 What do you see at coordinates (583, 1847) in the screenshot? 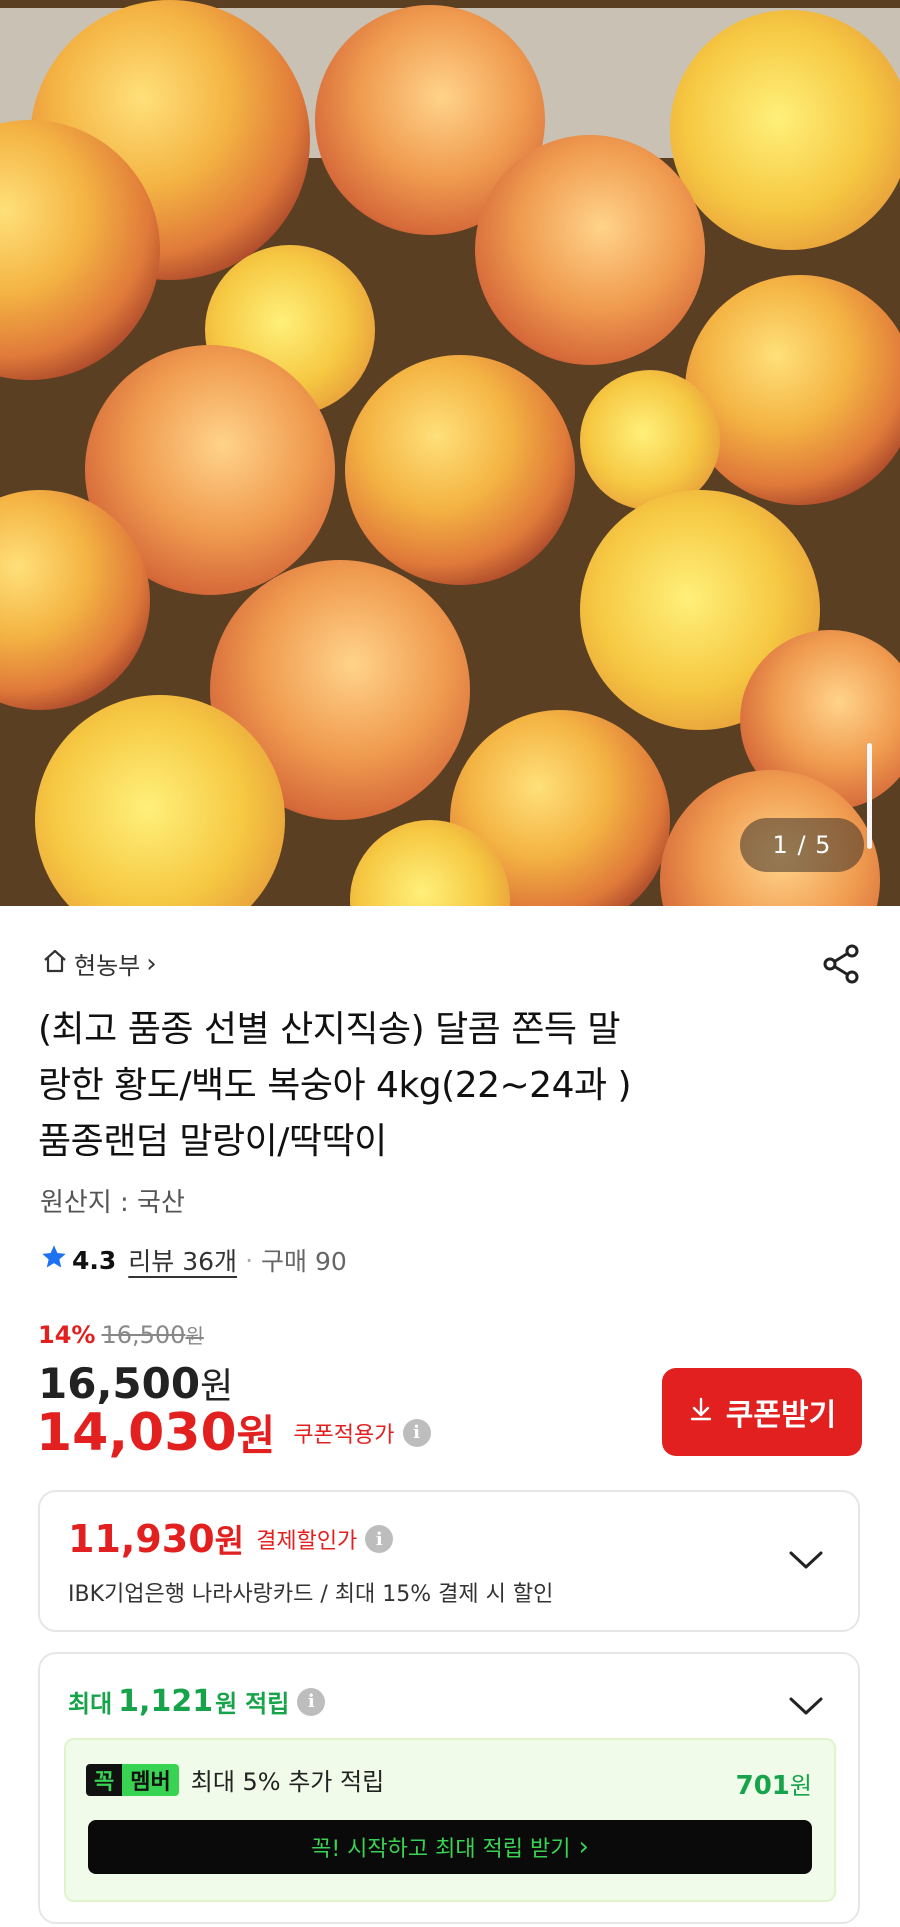
I see `chevron-right-icon: ›` at bounding box center [583, 1847].